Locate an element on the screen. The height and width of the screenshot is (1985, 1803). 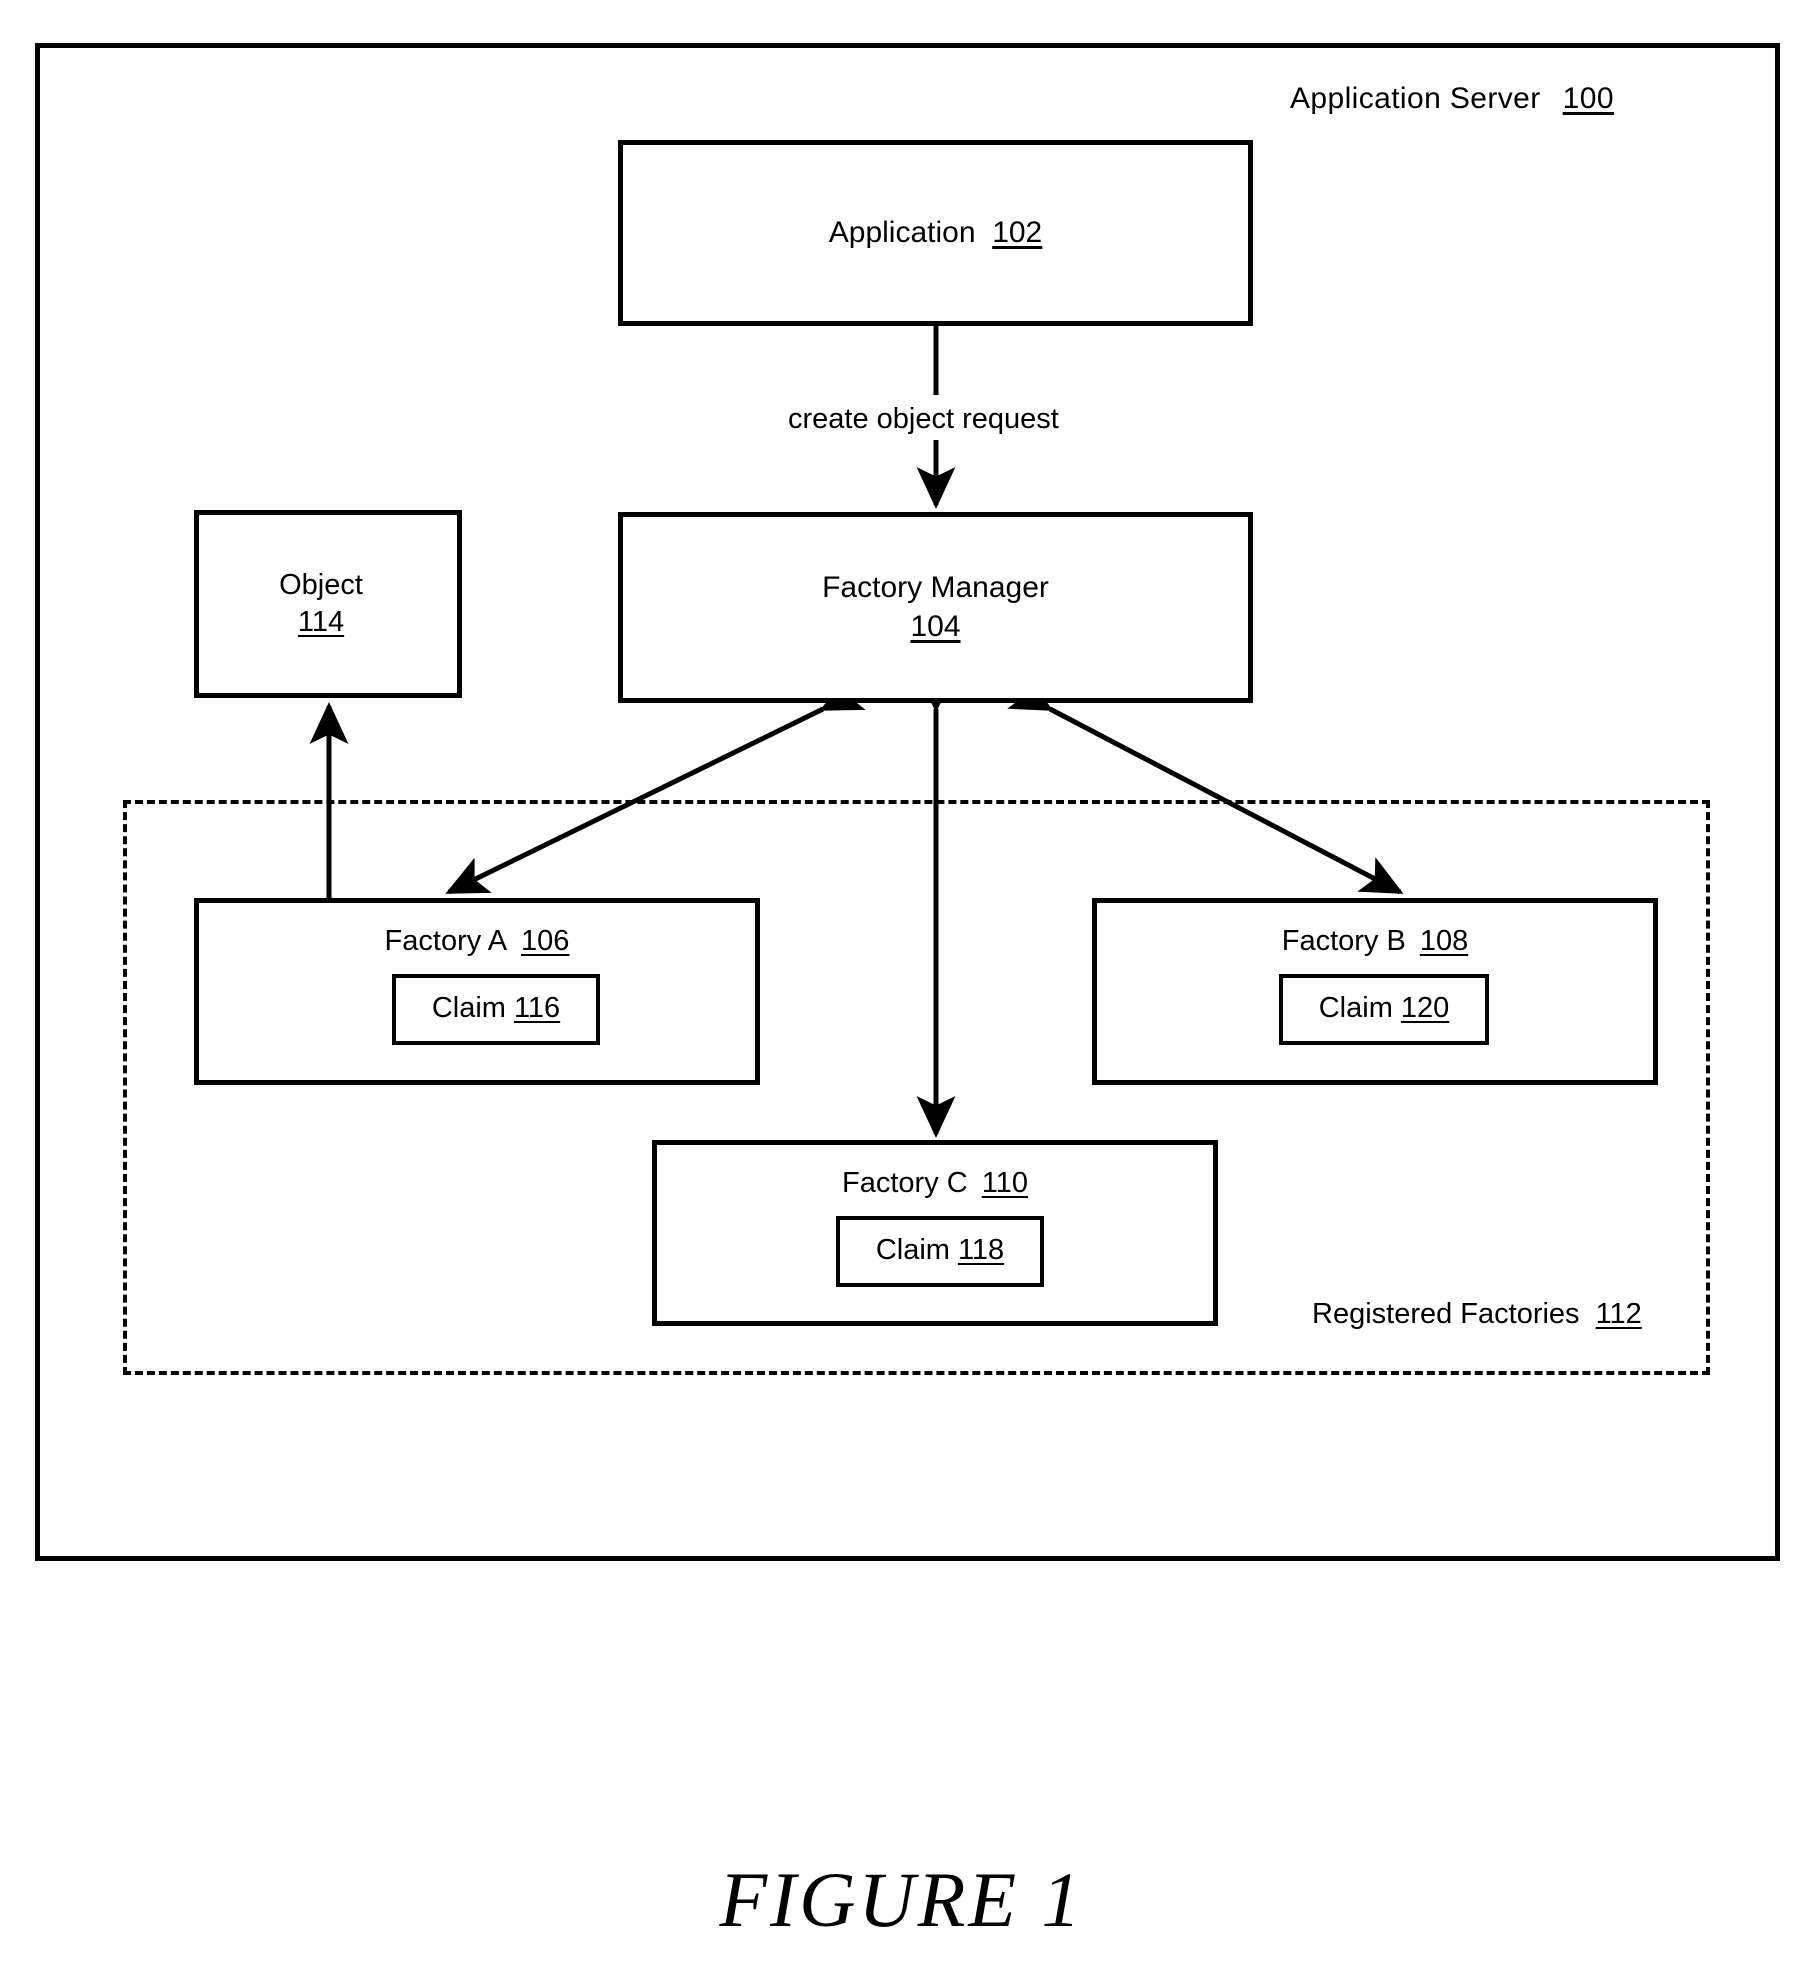
factory-c-claim-box: Claim 118 is located at coordinates (940, 1251).